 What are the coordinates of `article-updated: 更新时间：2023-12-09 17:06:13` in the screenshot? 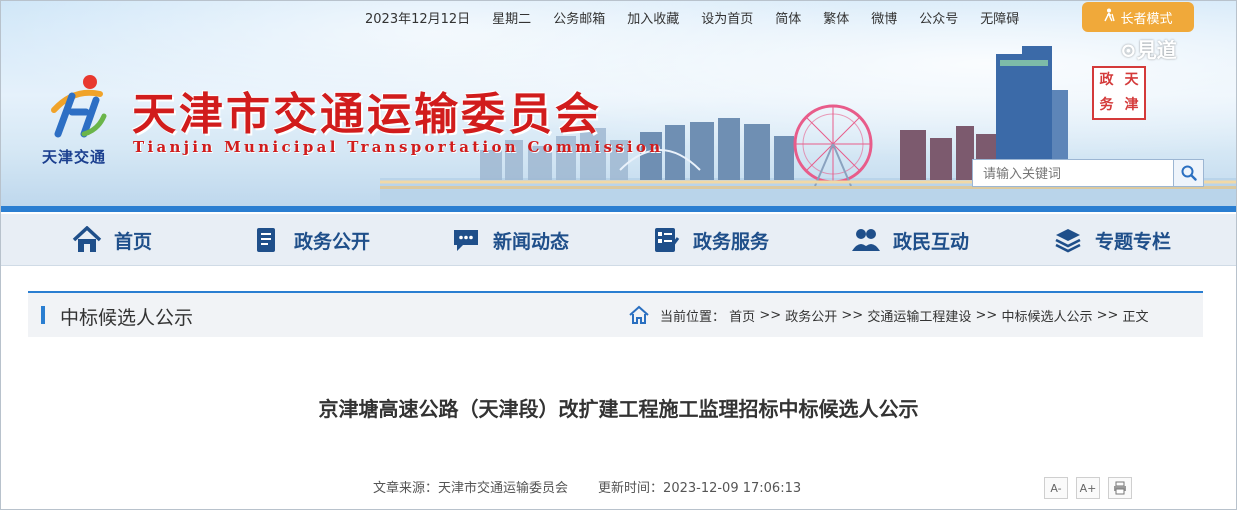 It's located at (699, 486).